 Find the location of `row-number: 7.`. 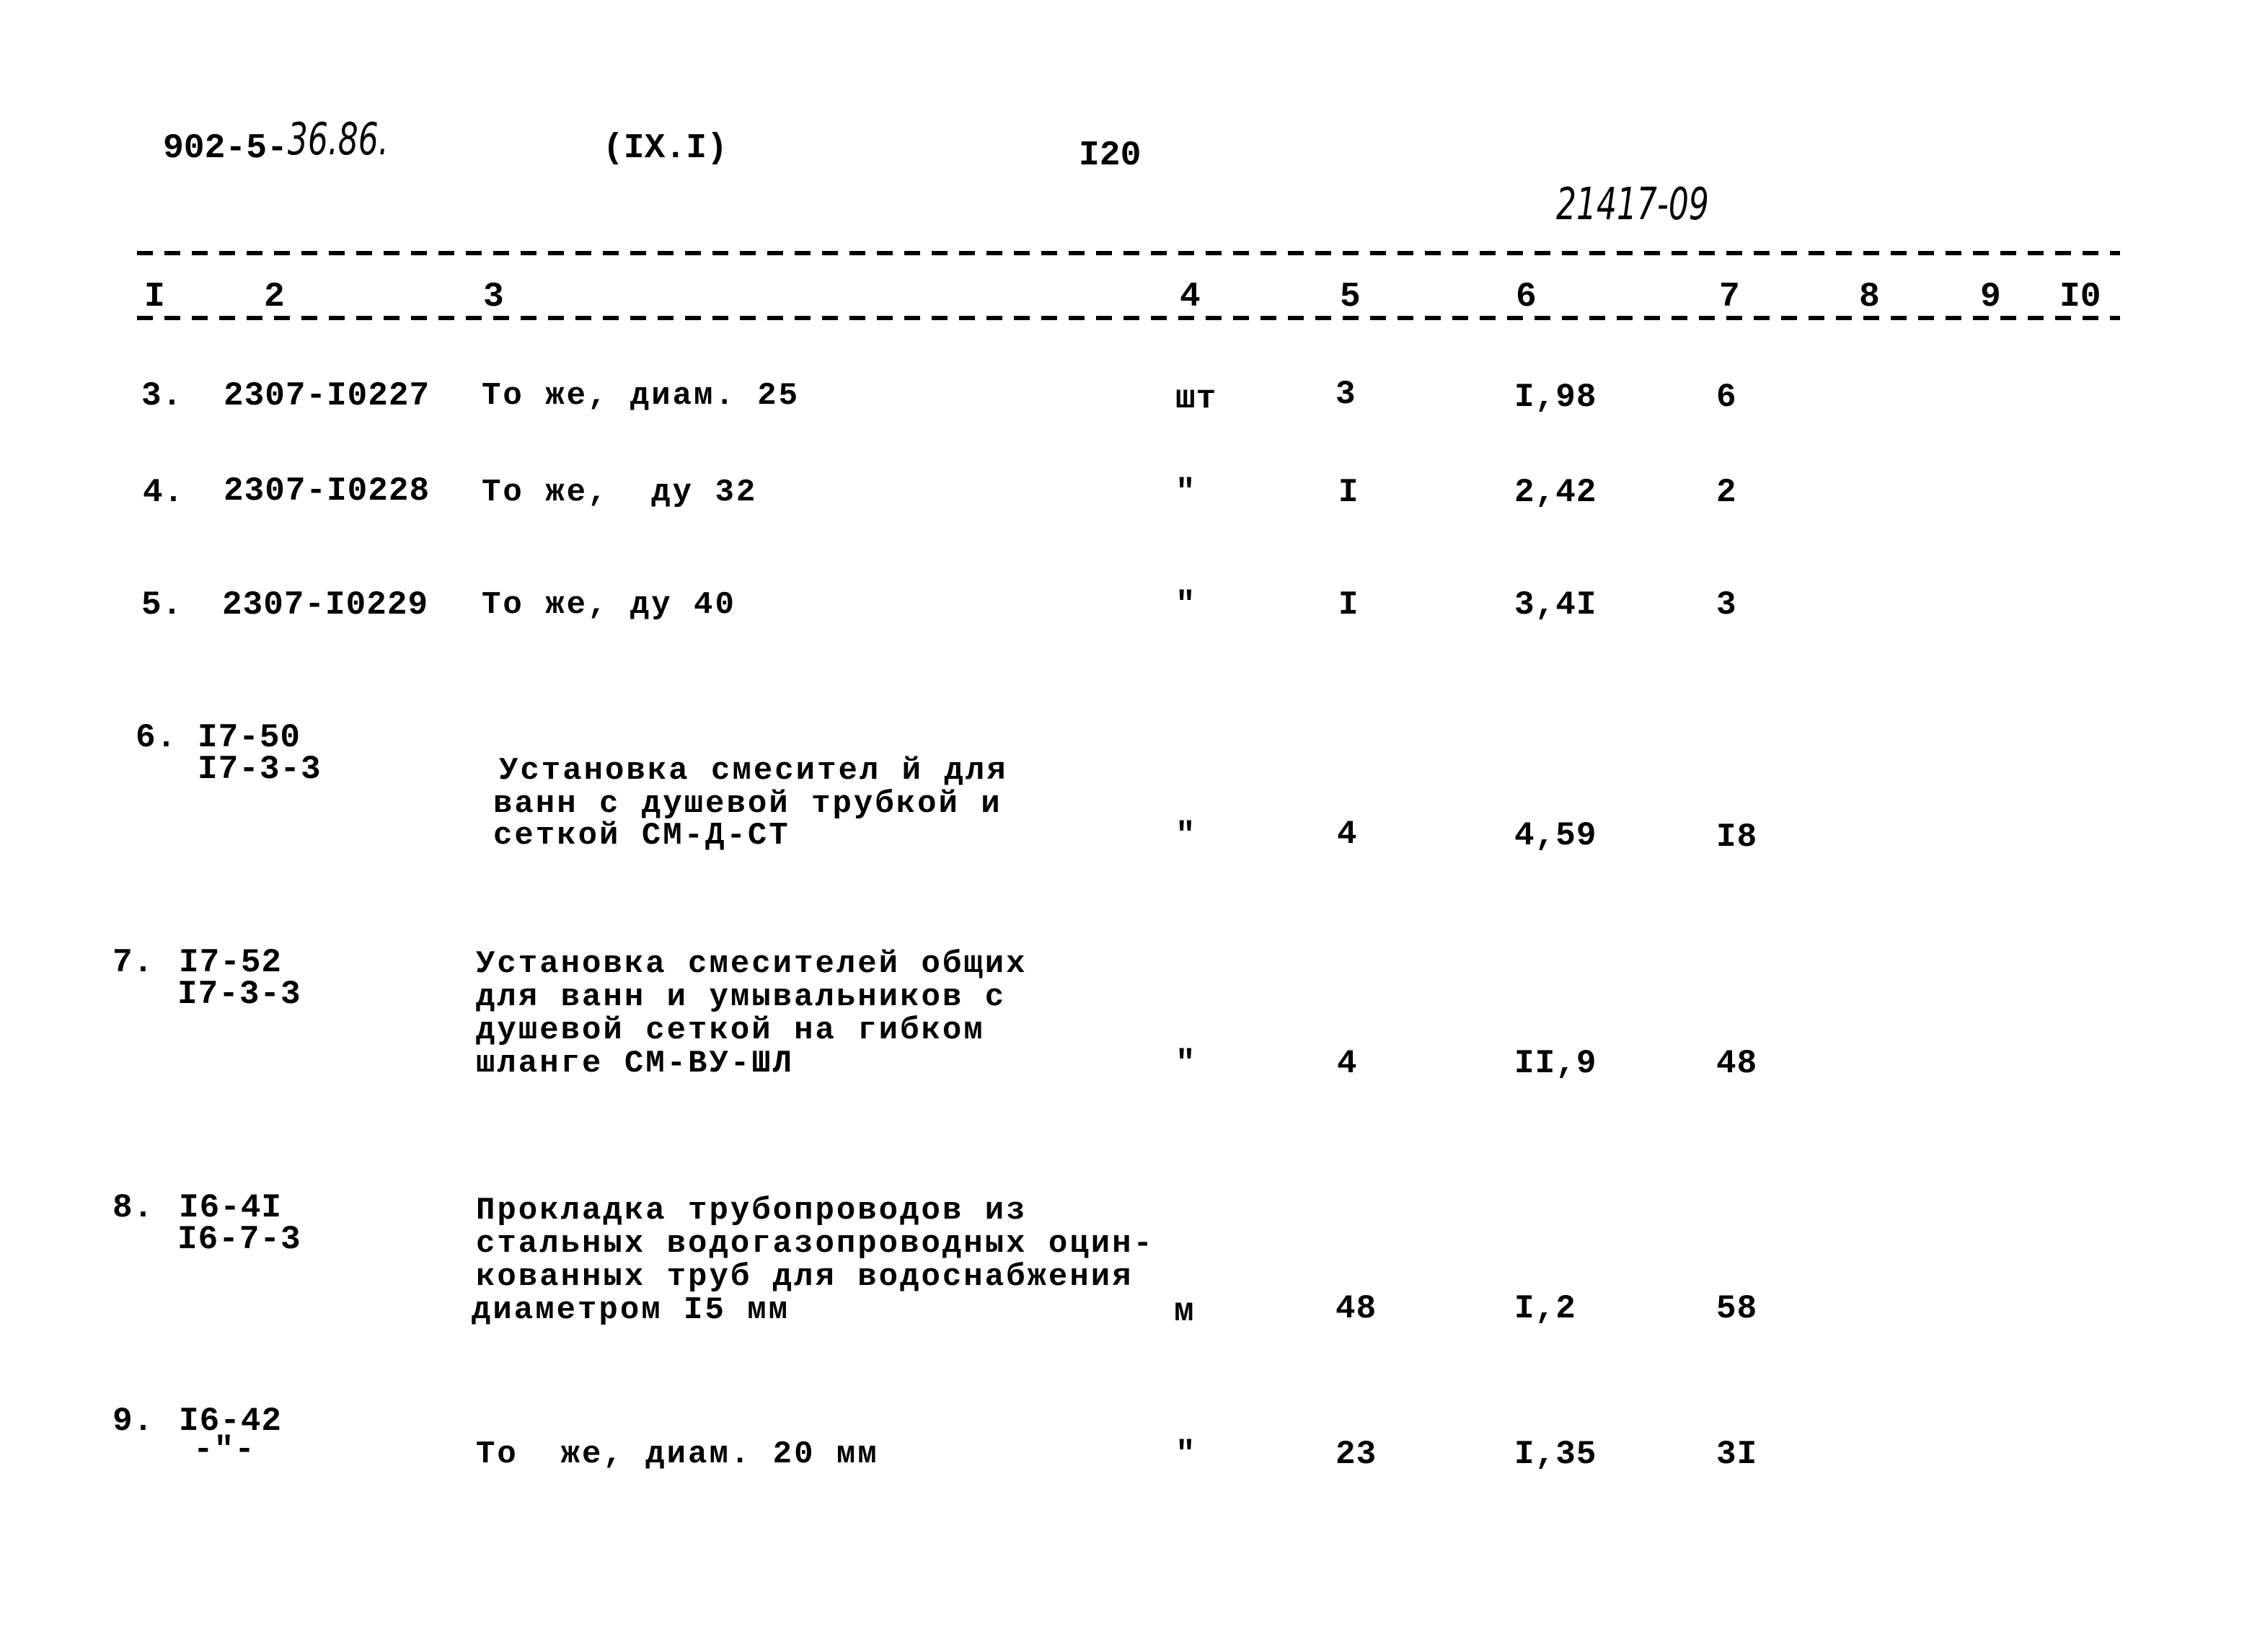

row-number: 7. is located at coordinates (133, 963).